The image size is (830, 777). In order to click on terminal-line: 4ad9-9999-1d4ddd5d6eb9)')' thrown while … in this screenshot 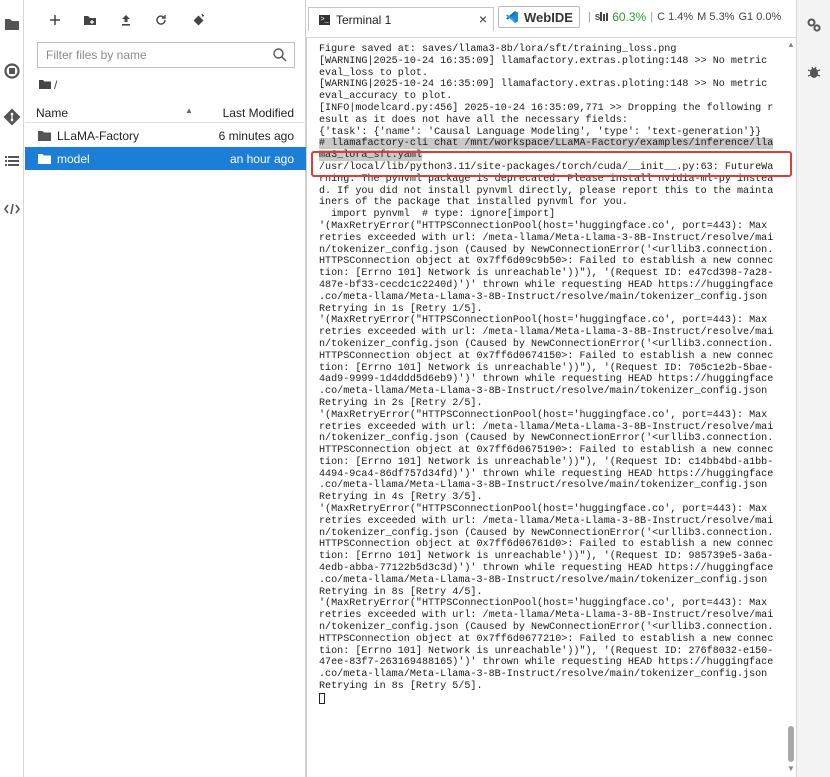, I will do `click(546, 380)`.